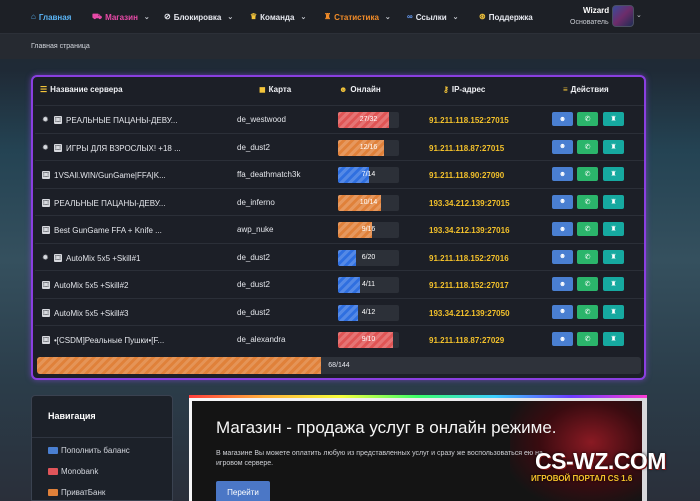  Describe the element at coordinates (469, 203) in the screenshot. I see `server-ip: 193.34.212.139:27015` at that location.